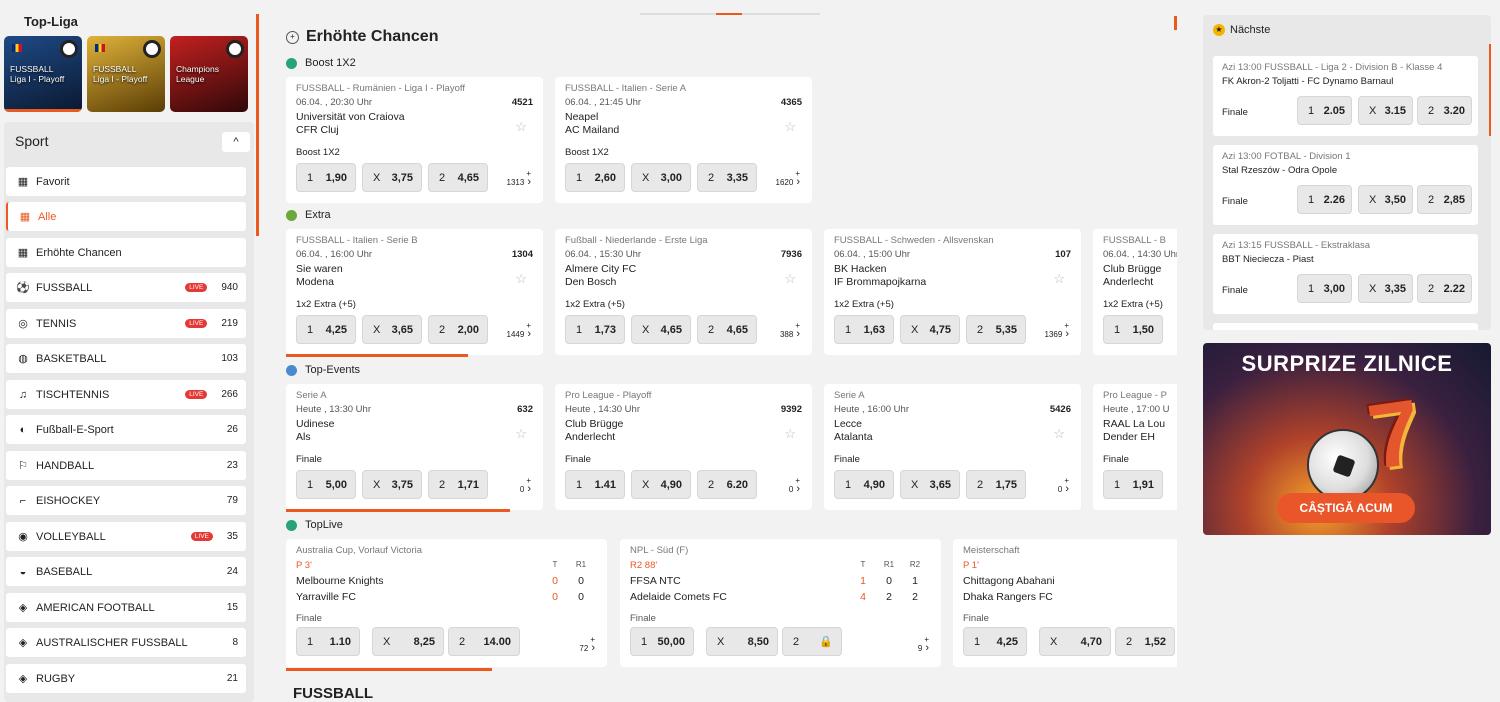  What do you see at coordinates (126, 678) in the screenshot?
I see `sport-item-14: ◈ RUGBY 21` at bounding box center [126, 678].